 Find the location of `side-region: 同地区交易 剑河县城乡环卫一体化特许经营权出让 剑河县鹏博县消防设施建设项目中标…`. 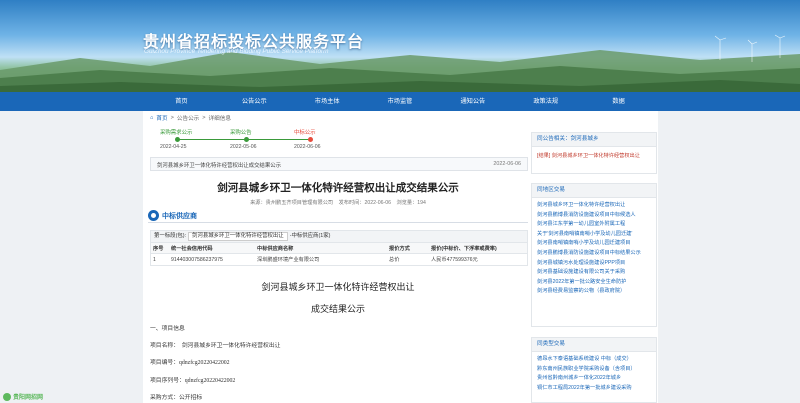

side-region: 同地区交易 剑河县城乡环卫一体化特许经营权出让 剑河县鹏博县消防设施建设项目中标… is located at coordinates (594, 255).